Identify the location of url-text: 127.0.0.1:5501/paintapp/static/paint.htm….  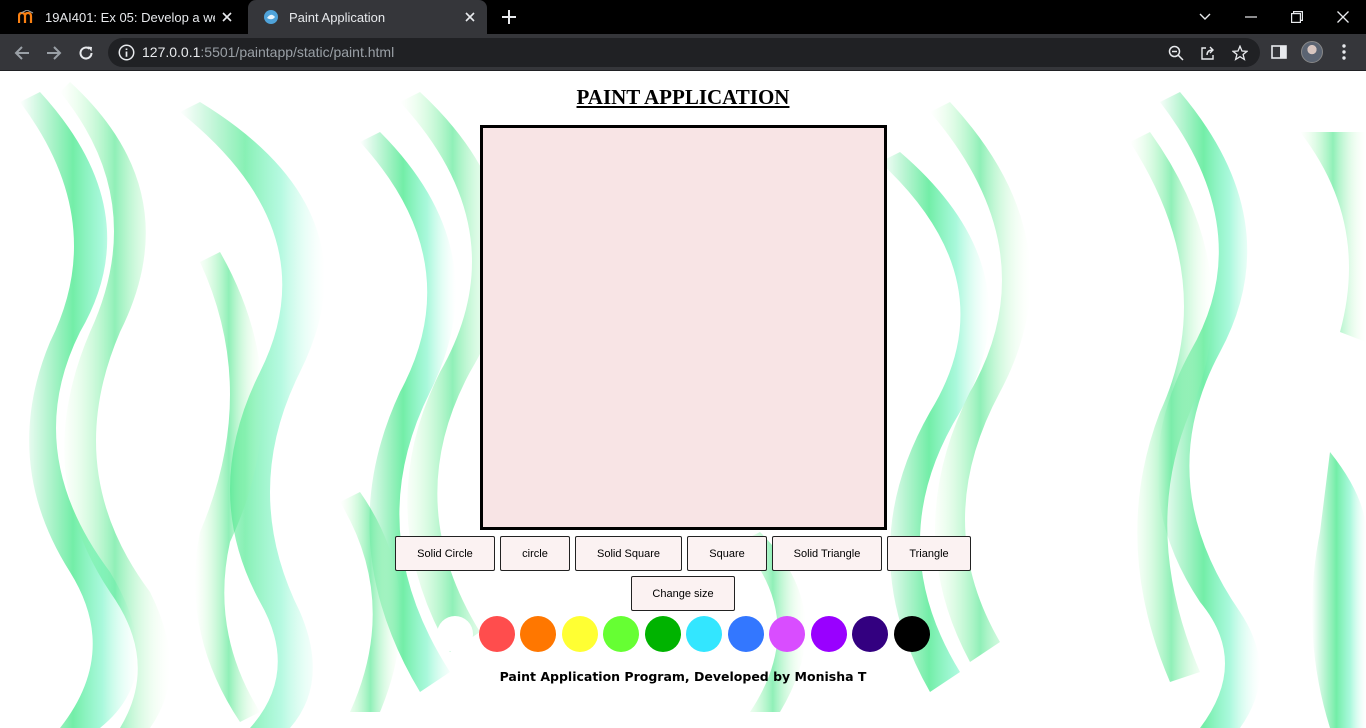
(268, 52).